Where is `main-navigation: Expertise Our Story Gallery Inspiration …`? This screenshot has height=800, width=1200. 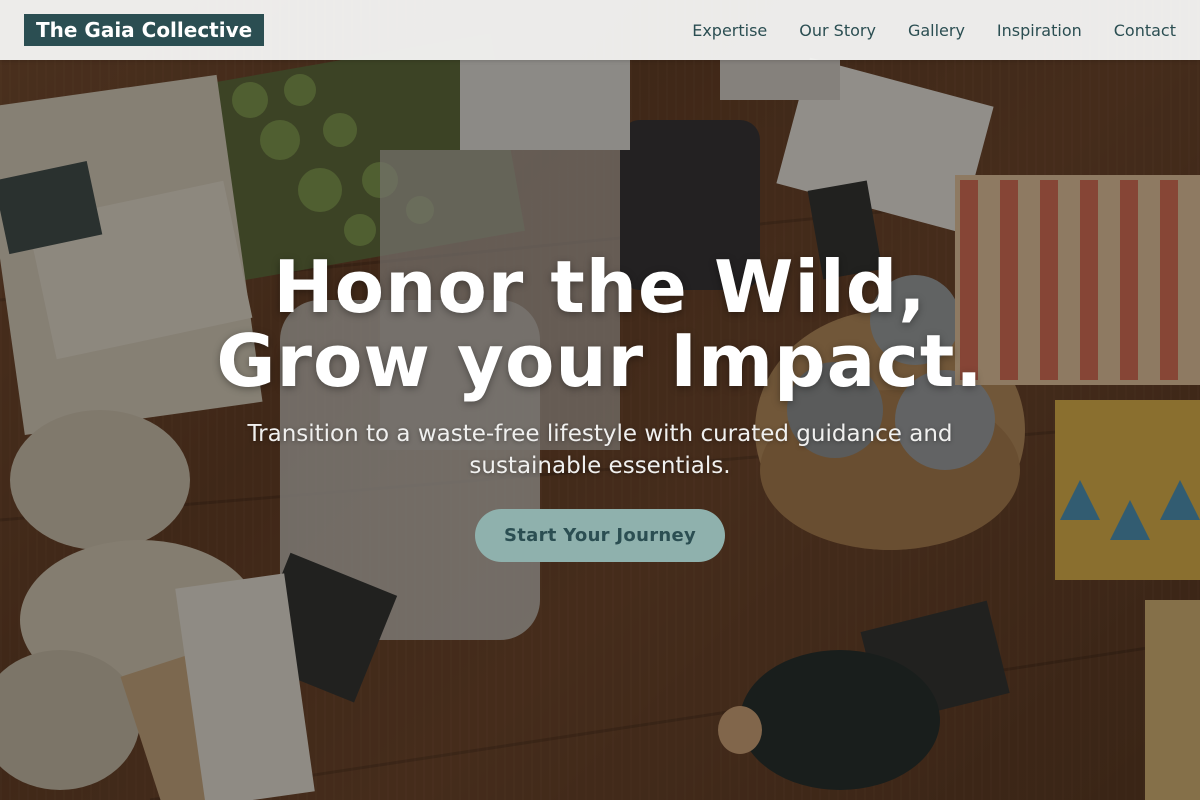 main-navigation: Expertise Our Story Gallery Inspiration … is located at coordinates (934, 30).